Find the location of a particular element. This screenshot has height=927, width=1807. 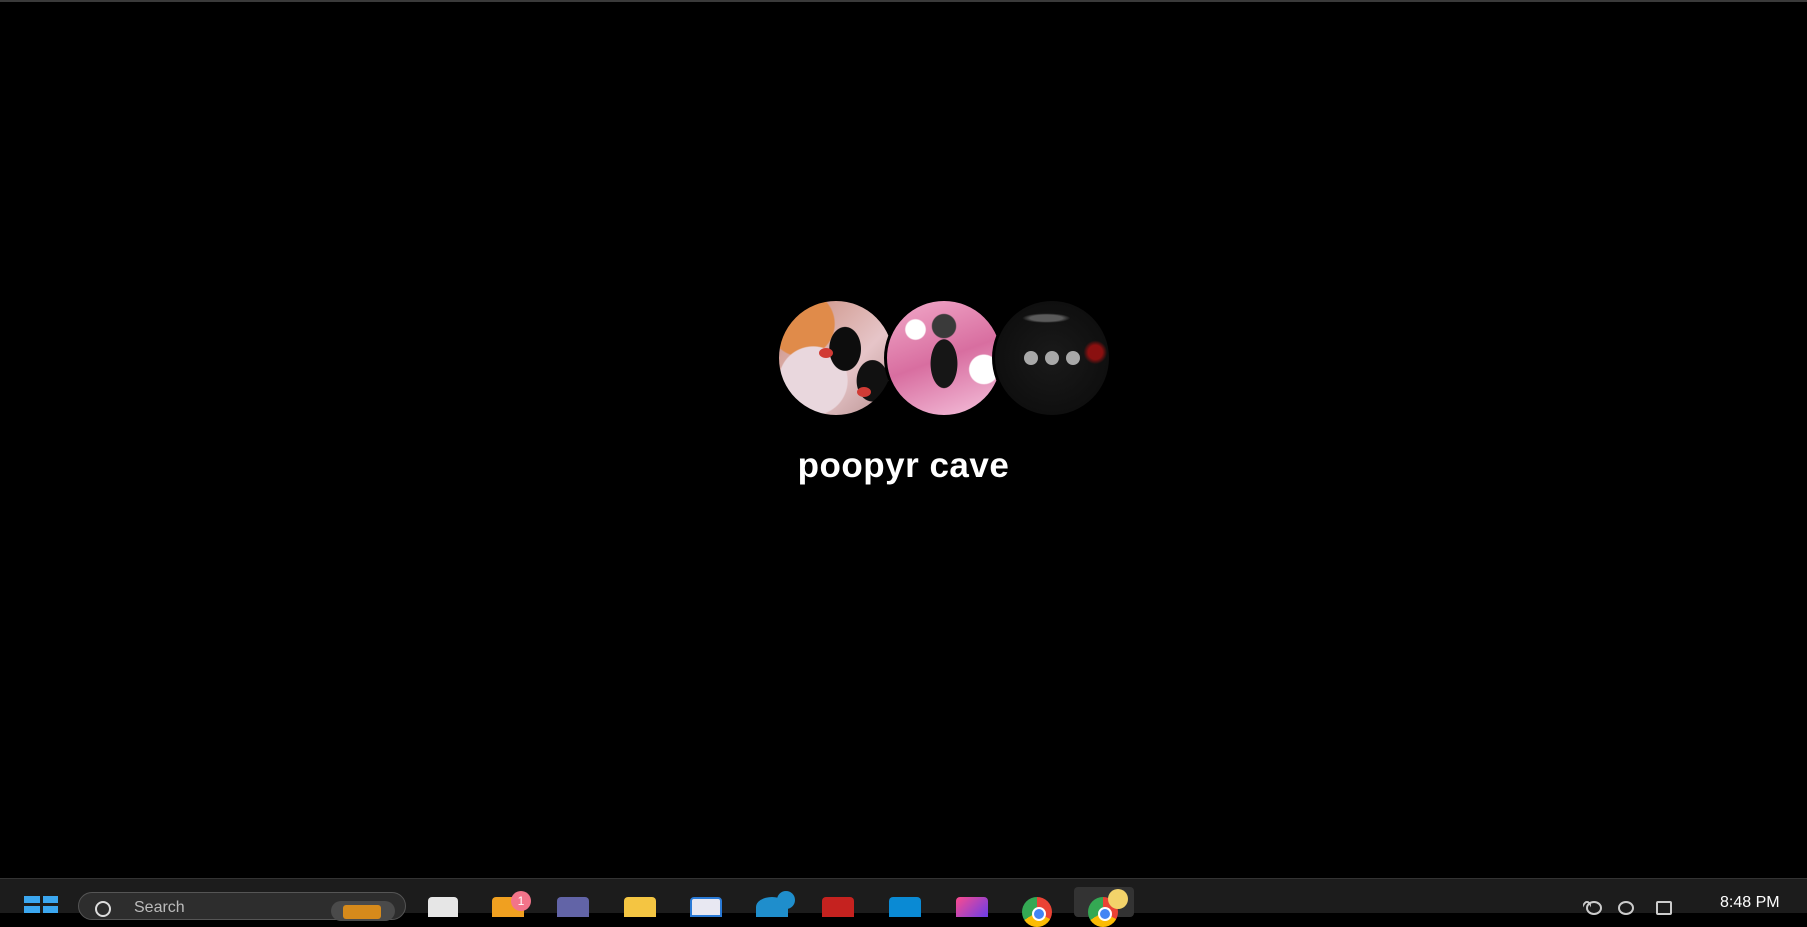

clock-time: 8:48 PM is located at coordinates (1750, 903).